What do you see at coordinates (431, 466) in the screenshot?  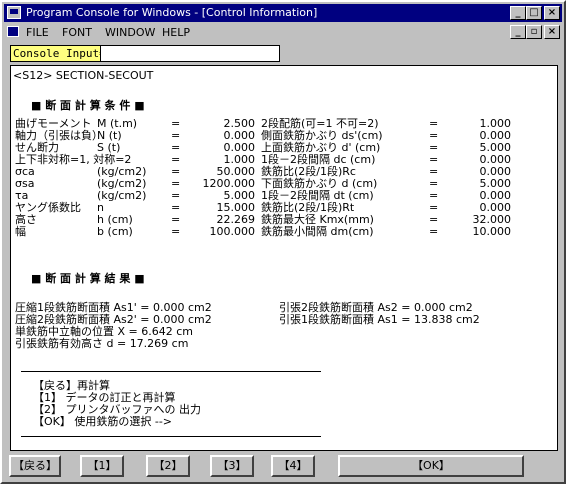 I see `fkey-ok-button: 【OK】` at bounding box center [431, 466].